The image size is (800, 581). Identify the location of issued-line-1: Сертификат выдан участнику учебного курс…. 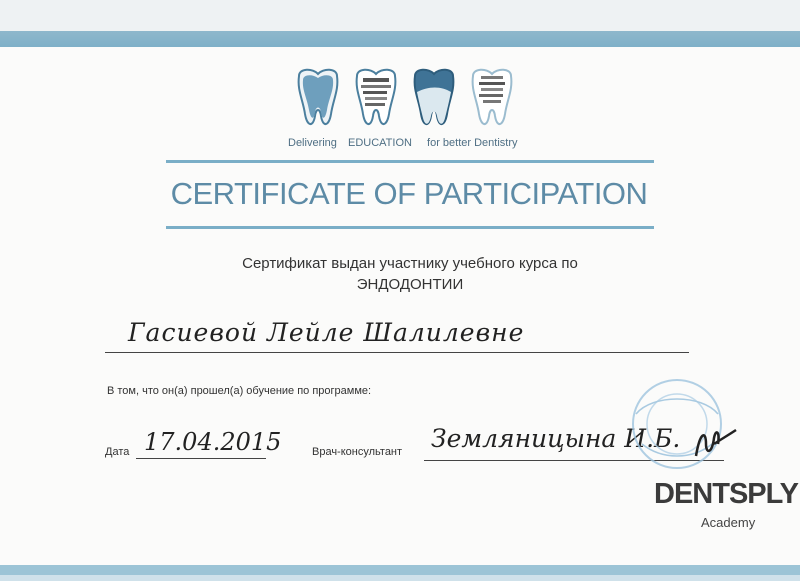
(410, 263).